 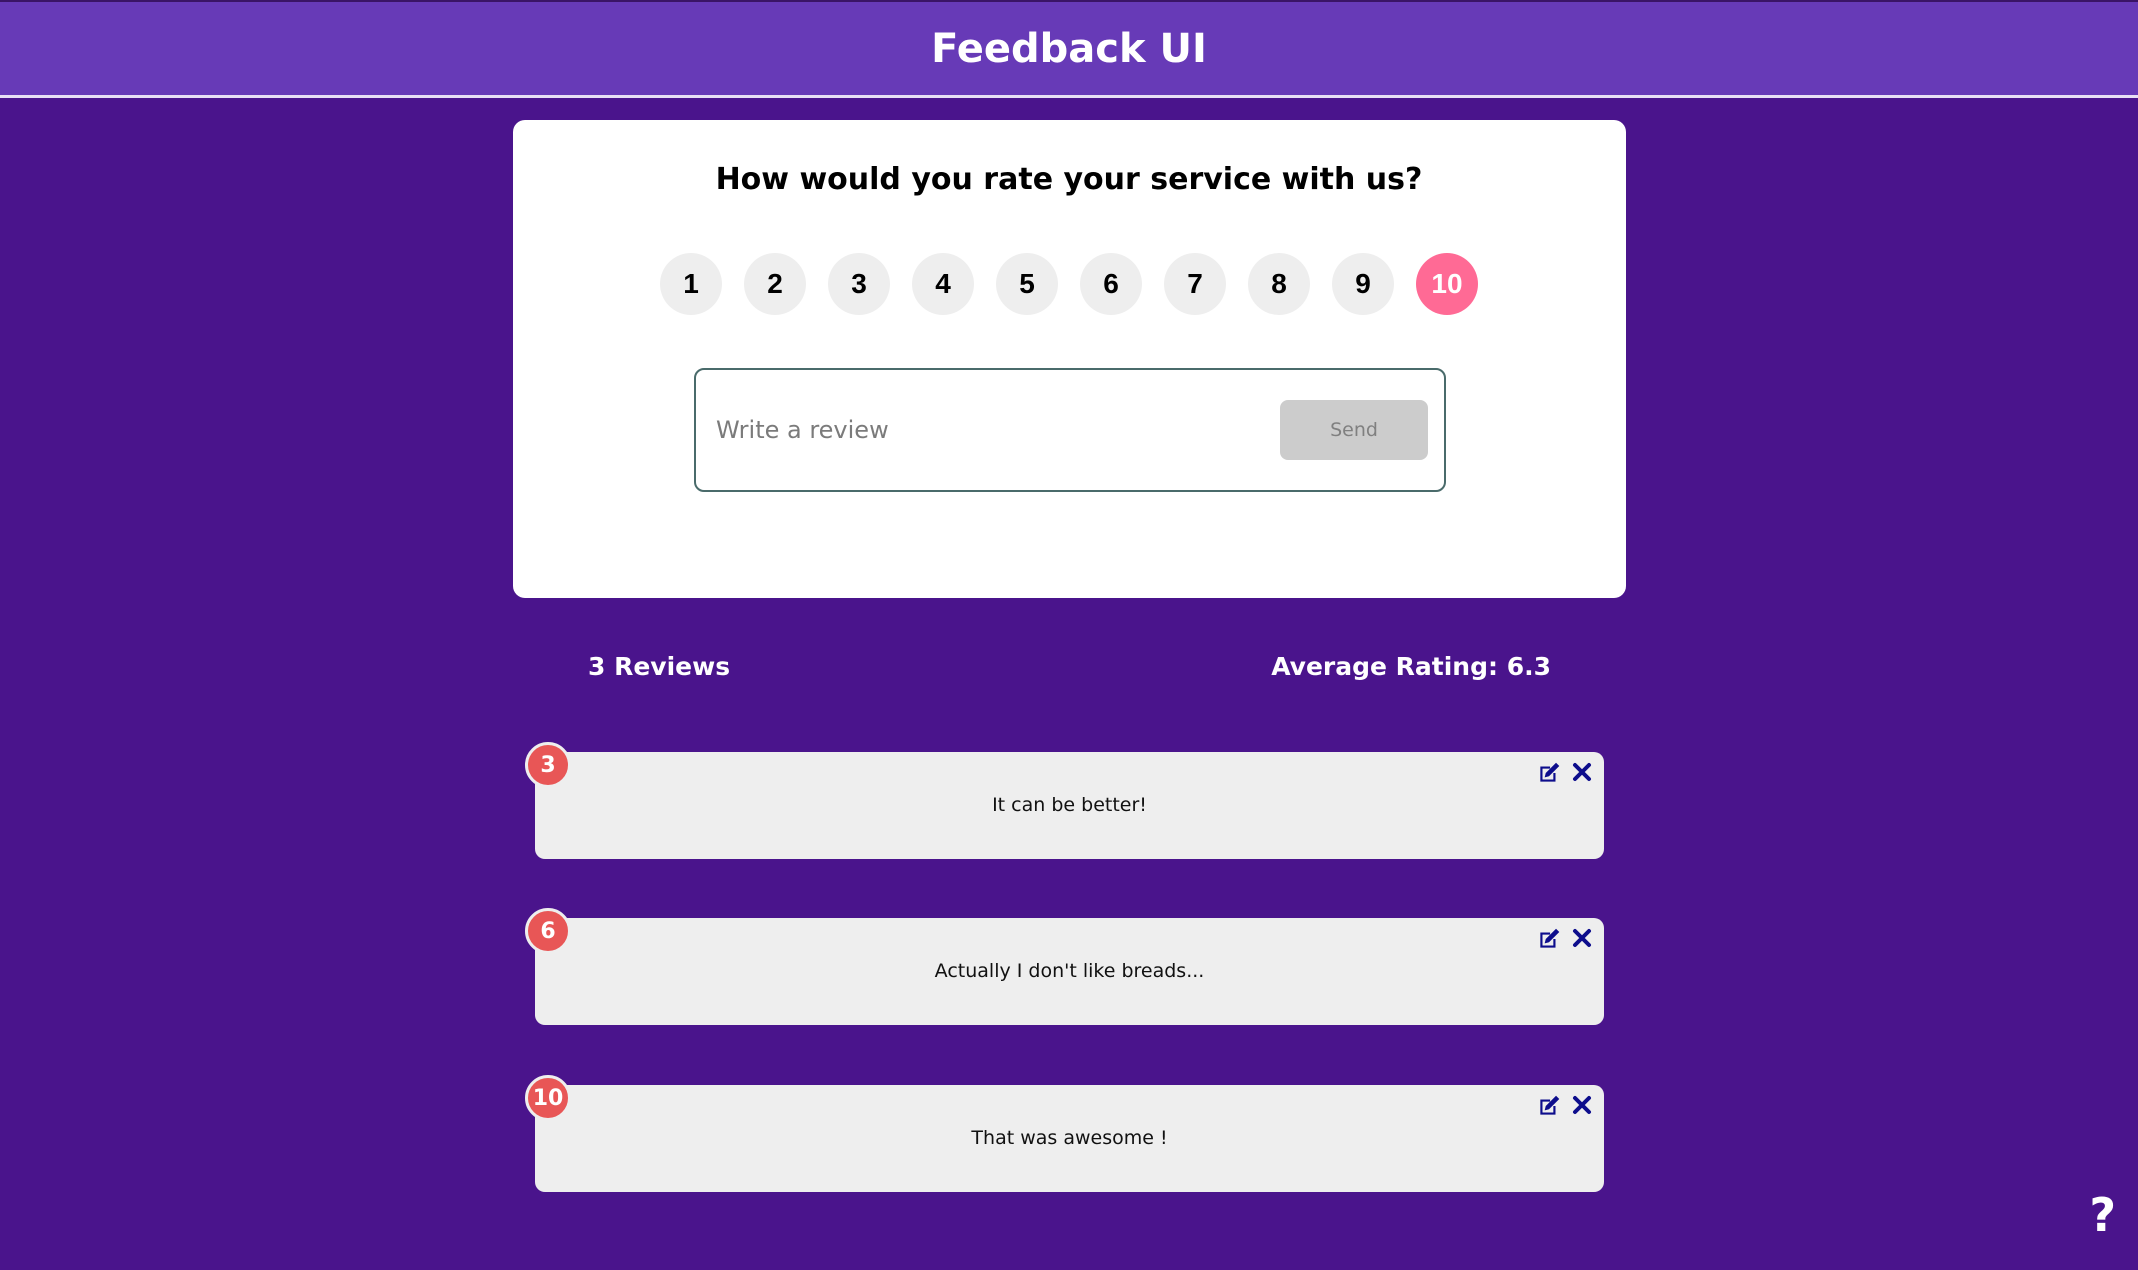 I want to click on review-card: 10 That was awesome !, so click(x=1064, y=1133).